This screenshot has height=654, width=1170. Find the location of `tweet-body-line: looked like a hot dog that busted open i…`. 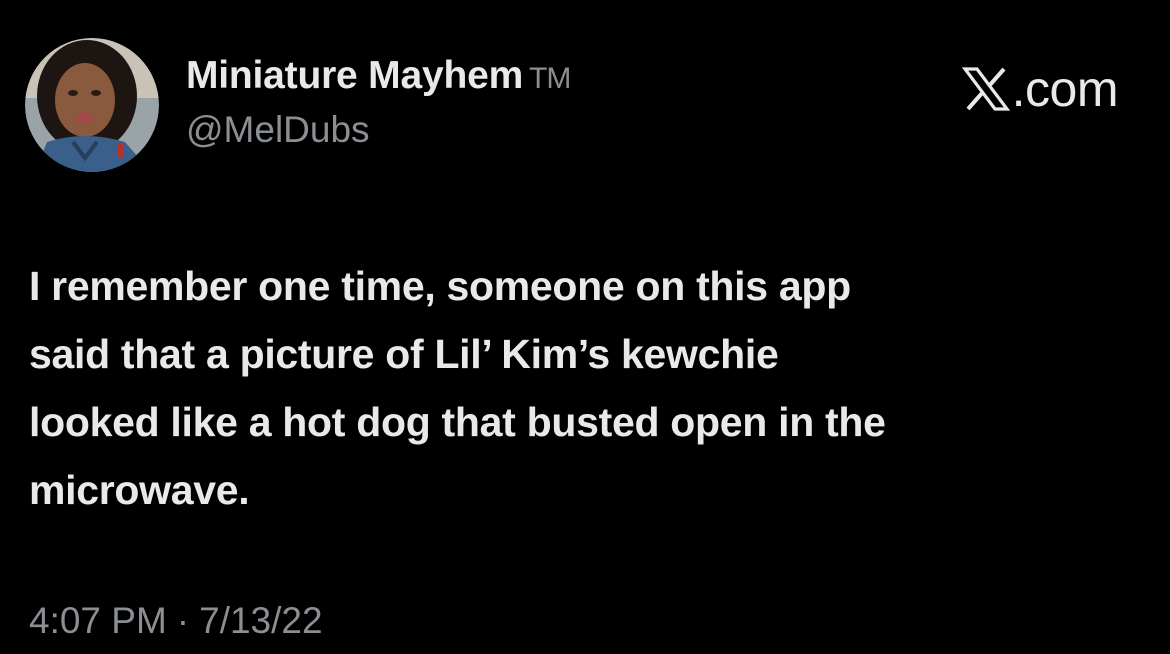

tweet-body-line: looked like a hot dog that busted open i… is located at coordinates (457, 422).